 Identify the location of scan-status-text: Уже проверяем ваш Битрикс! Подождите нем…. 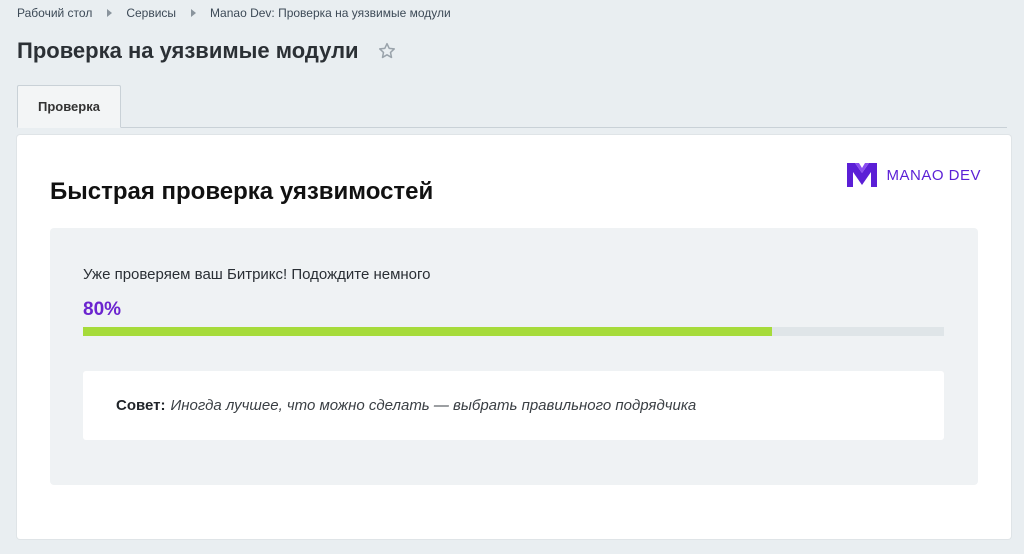
(257, 274).